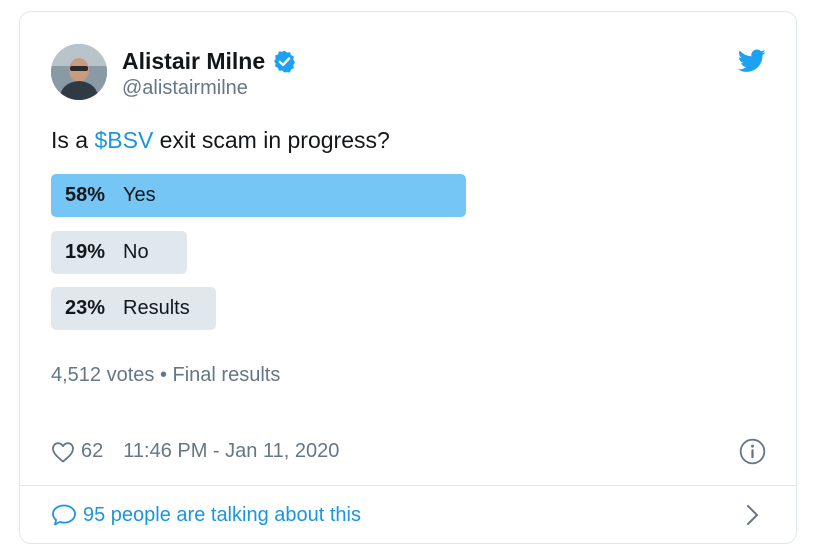  I want to click on verified-badge-icon, so click(285, 61).